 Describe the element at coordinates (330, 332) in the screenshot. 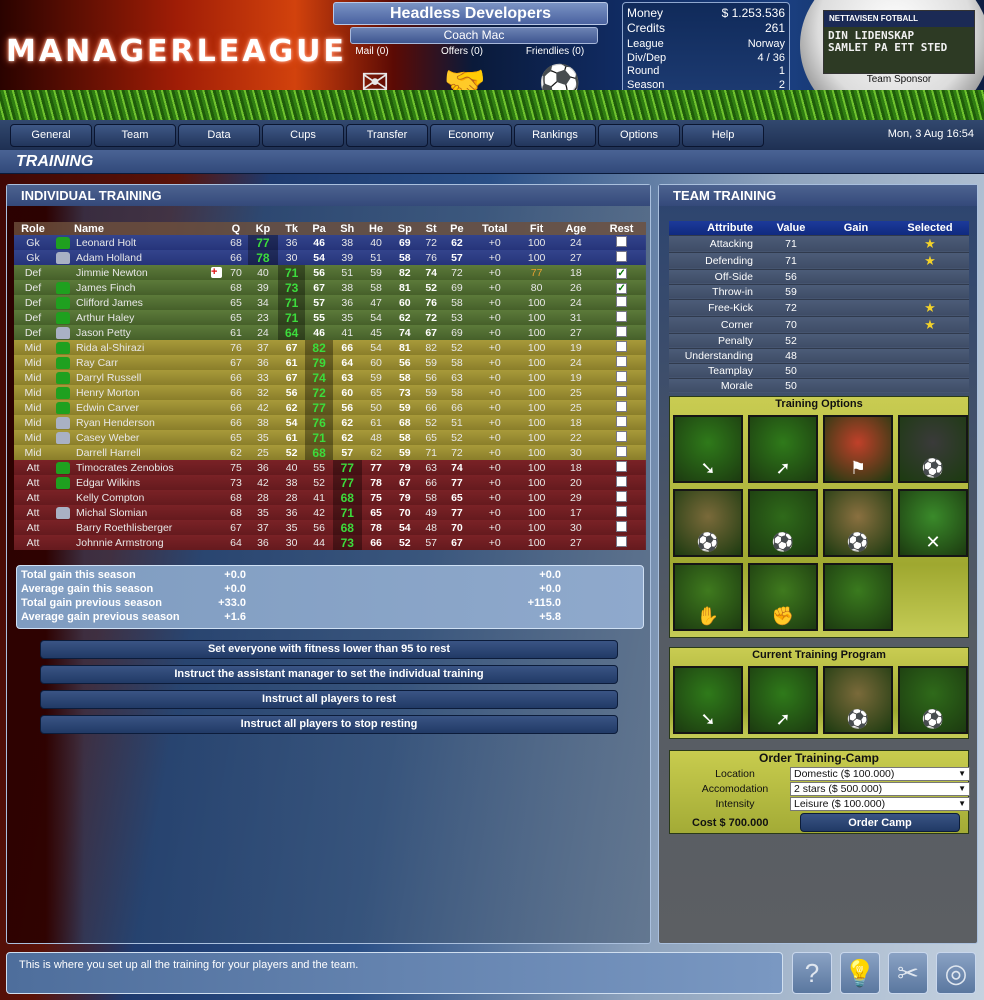

I see `player-row: Def Jason Petty 61 24 64 46 41 45 74 67 69 +0 100 27` at that location.